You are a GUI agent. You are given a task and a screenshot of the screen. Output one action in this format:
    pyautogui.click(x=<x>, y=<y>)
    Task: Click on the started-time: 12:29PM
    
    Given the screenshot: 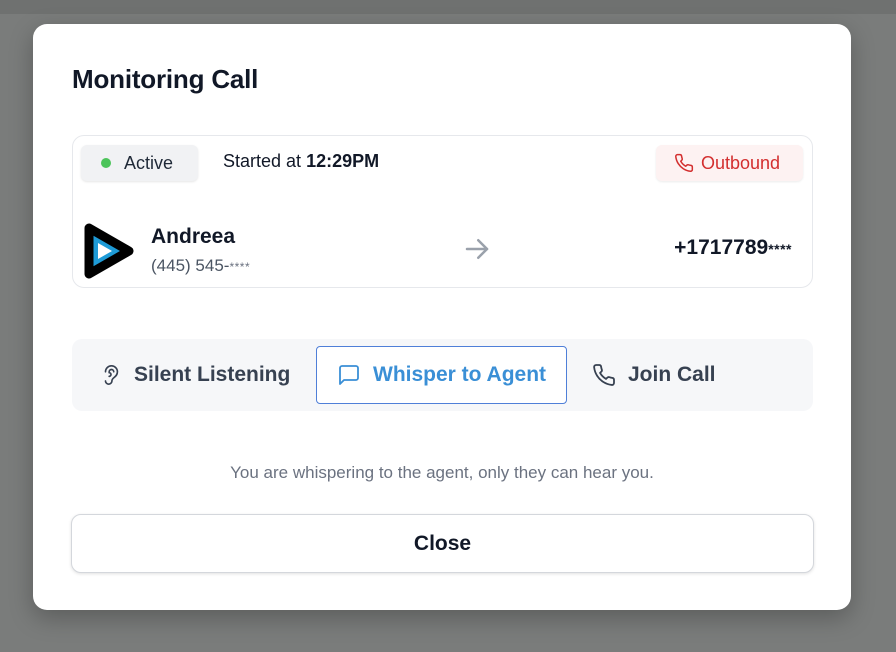 What is the action you would take?
    pyautogui.click(x=343, y=161)
    